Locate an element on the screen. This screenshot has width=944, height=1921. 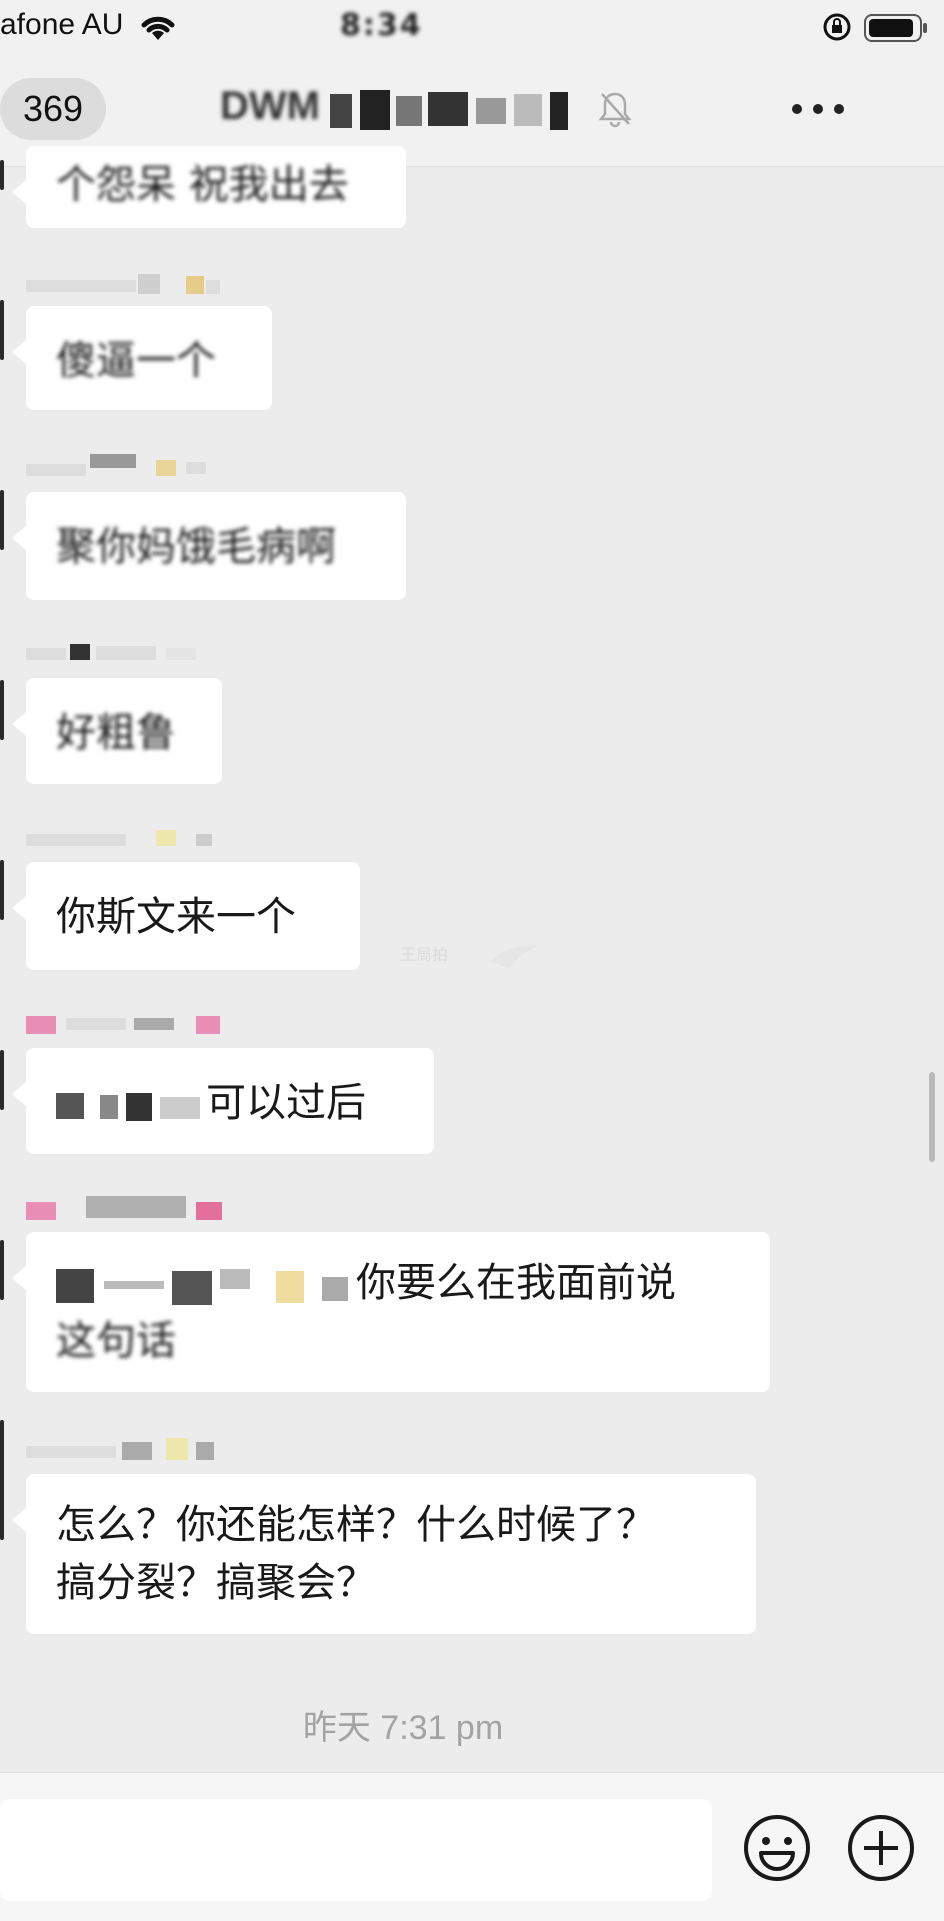
message-bubble: 个怨呆 祝我出去 is located at coordinates (209, 187).